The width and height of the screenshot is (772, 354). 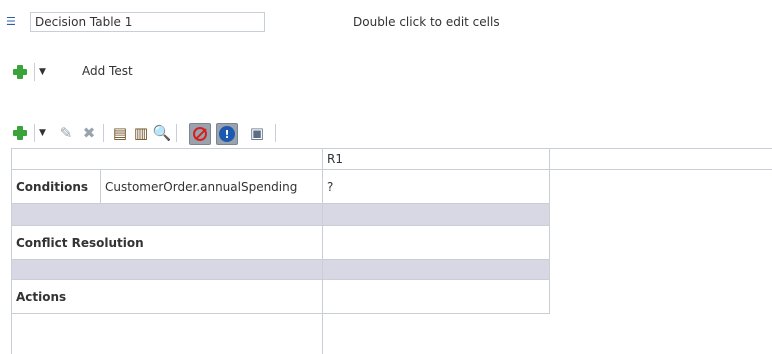 I want to click on find-icon: 🔍, so click(x=162, y=133).